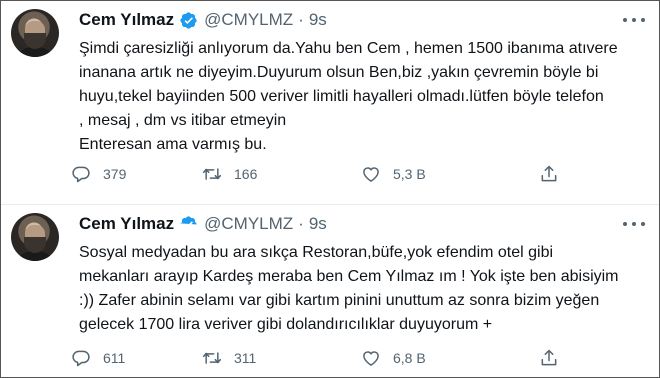 Image resolution: width=660 pixels, height=378 pixels. Describe the element at coordinates (115, 174) in the screenshot. I see `reply-count: 379` at that location.